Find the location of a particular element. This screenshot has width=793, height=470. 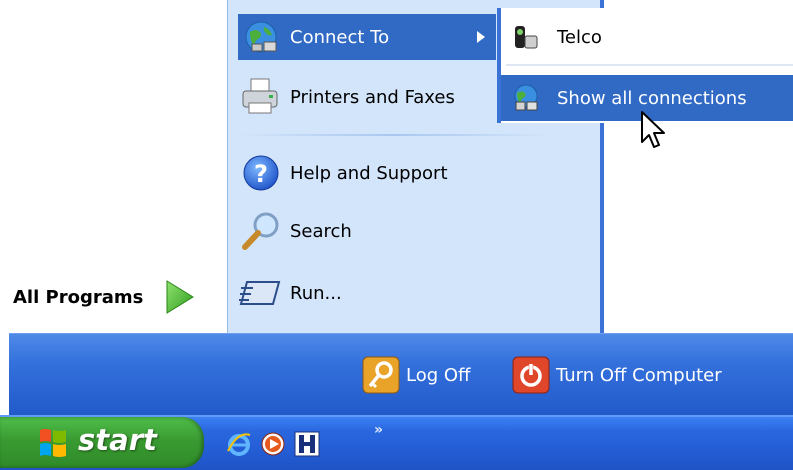

start-label: start is located at coordinates (117, 440).